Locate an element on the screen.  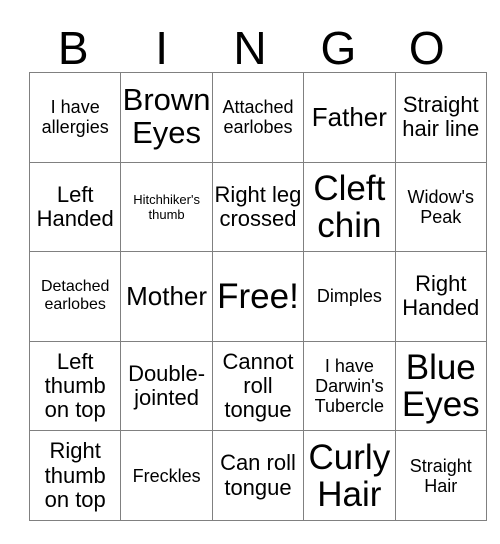
bingo-cell-r0c2: Attached earlobes is located at coordinates (258, 117).